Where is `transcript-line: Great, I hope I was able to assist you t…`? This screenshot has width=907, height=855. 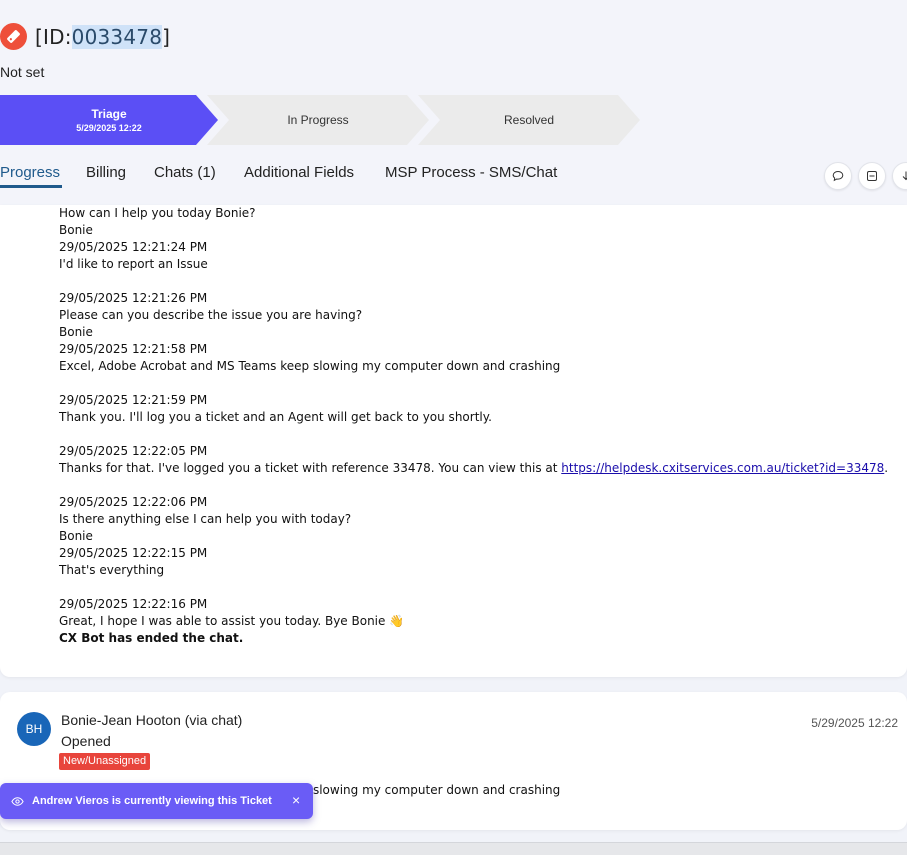 transcript-line: Great, I hope I was able to assist you t… is located at coordinates (232, 621).